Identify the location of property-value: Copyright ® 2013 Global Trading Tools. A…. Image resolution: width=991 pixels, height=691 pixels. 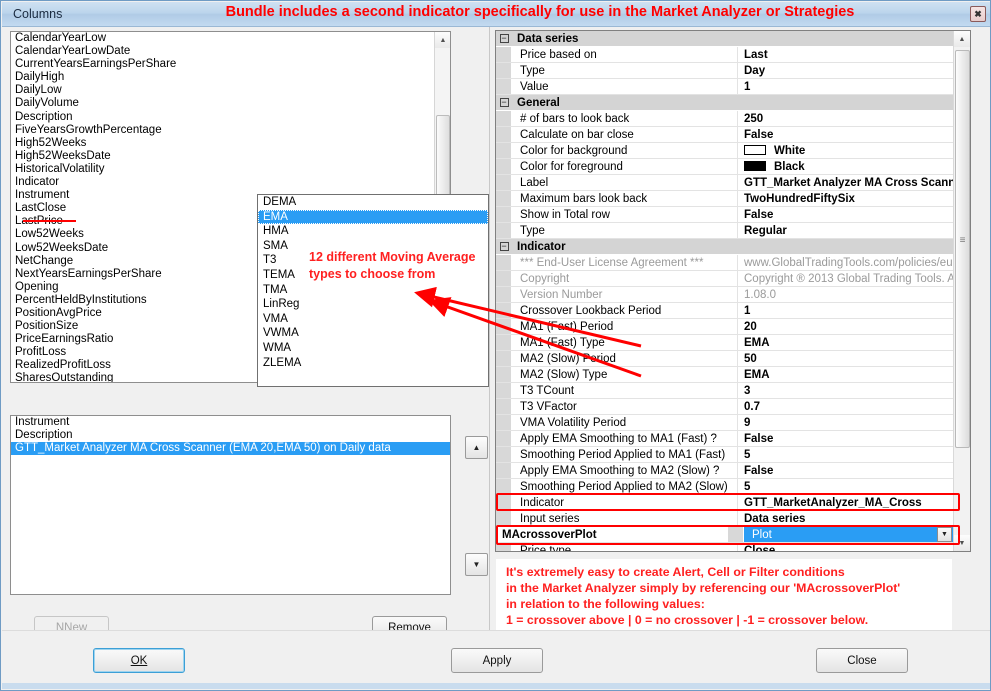
(854, 278).